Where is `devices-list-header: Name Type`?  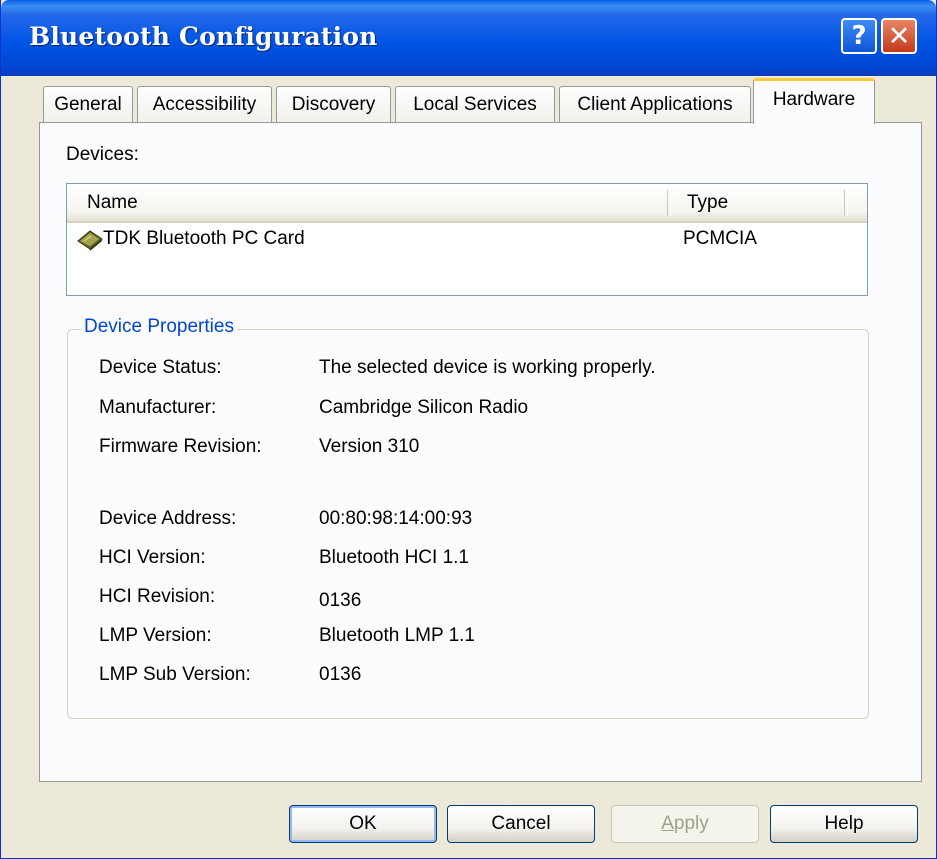
devices-list-header: Name Type is located at coordinates (467, 203).